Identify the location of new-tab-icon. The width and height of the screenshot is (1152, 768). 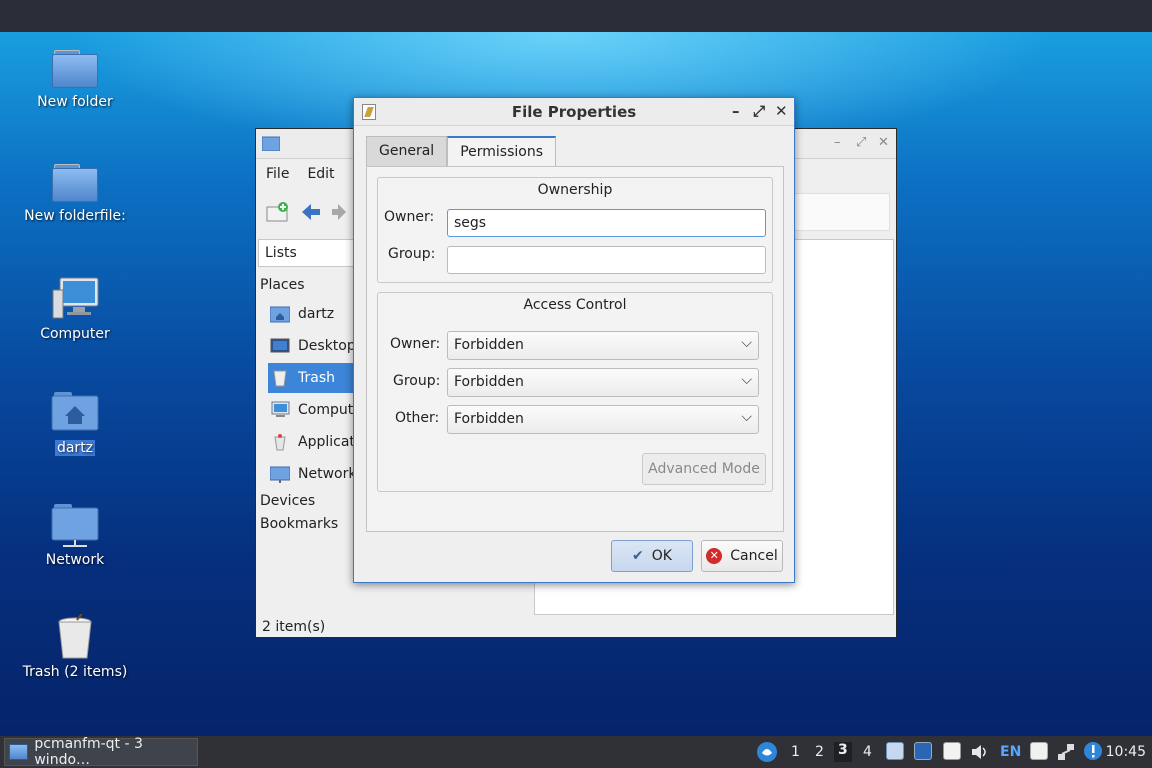
(278, 212).